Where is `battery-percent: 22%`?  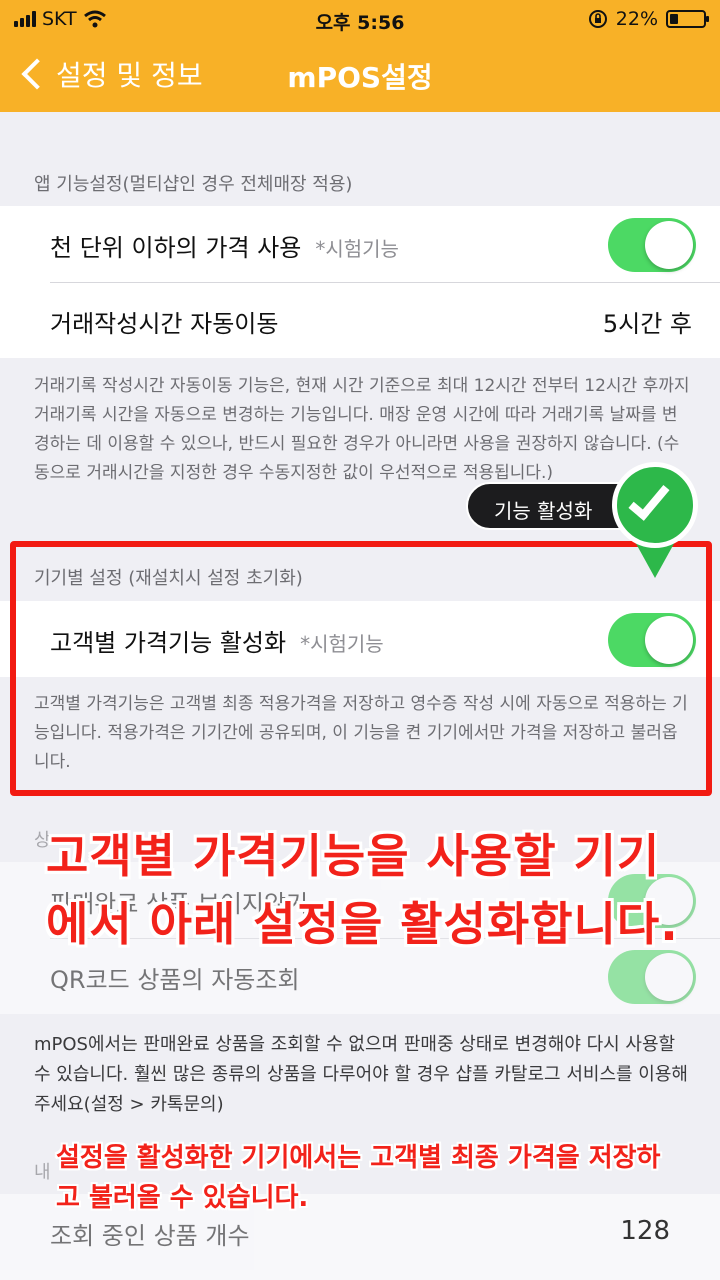
battery-percent: 22% is located at coordinates (636, 19).